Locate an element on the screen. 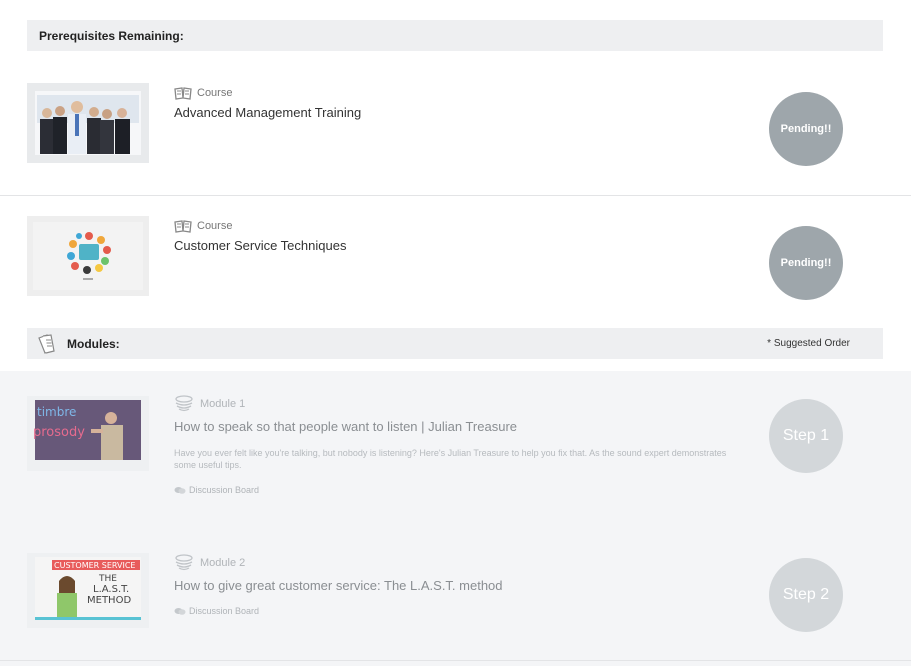 The height and width of the screenshot is (666, 911). step-badge: Step 1 is located at coordinates (806, 436).